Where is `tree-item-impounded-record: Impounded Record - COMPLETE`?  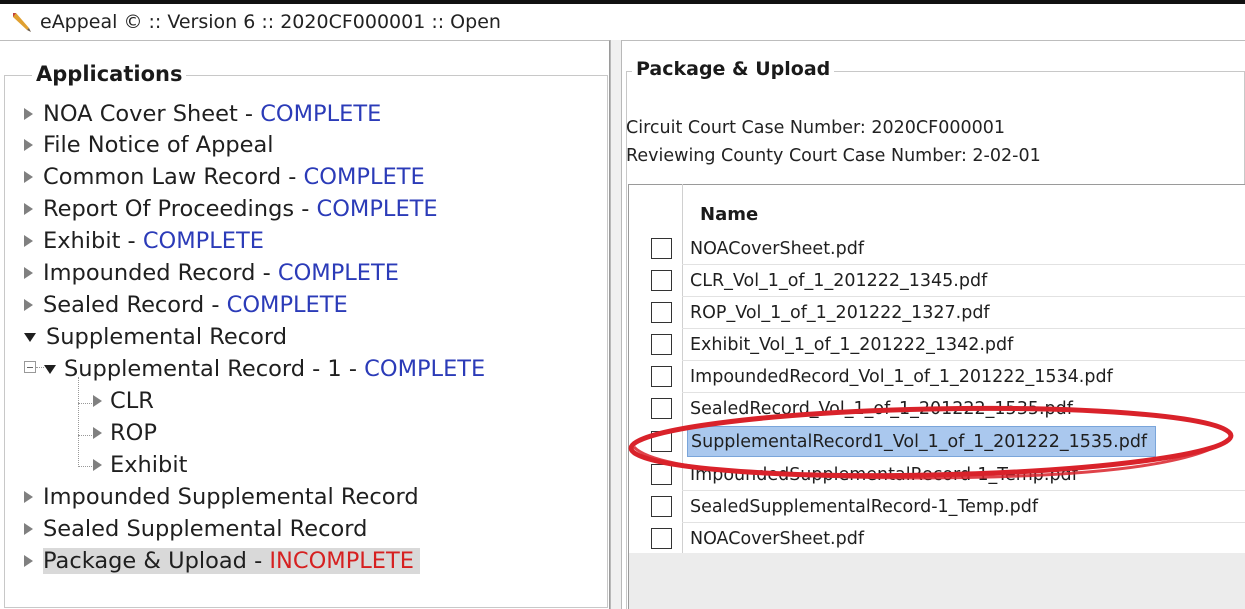 tree-item-impounded-record: Impounded Record - COMPLETE is located at coordinates (211, 273).